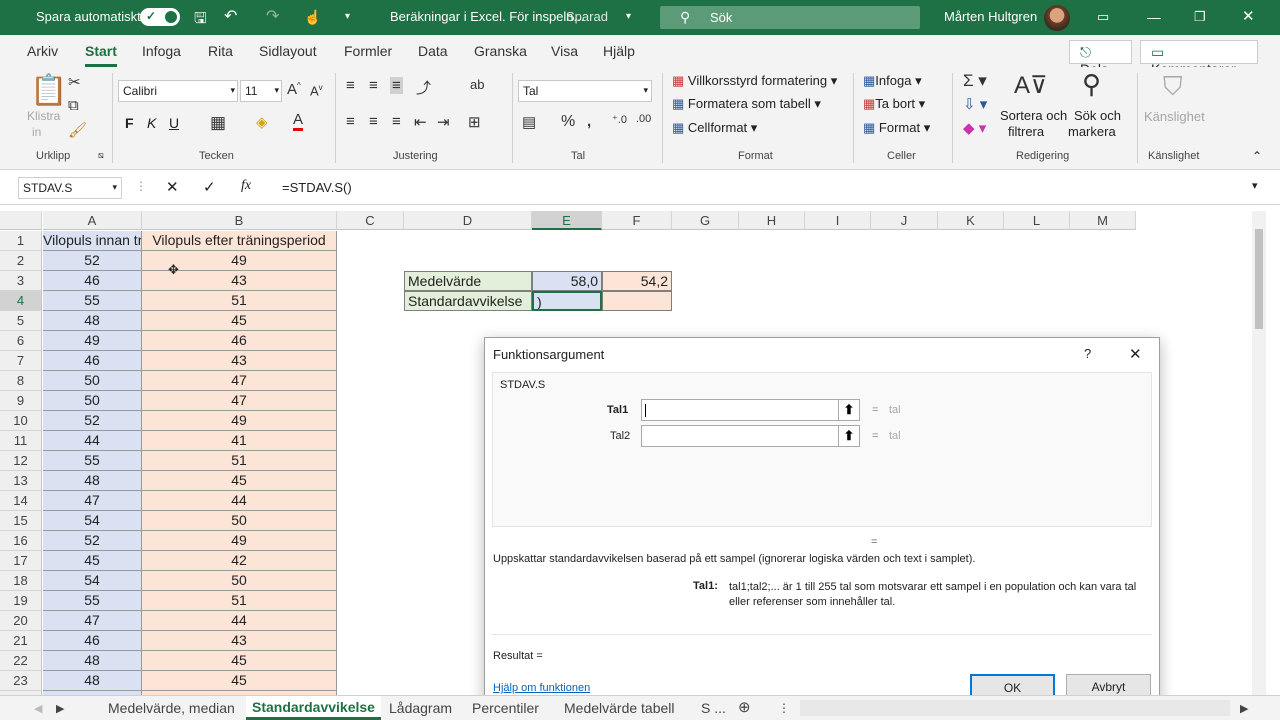 This screenshot has width=1280, height=720. What do you see at coordinates (754, 81) in the screenshot?
I see `conditional-formatting-button: ▦ Villkorsstyrd formatering ▾` at bounding box center [754, 81].